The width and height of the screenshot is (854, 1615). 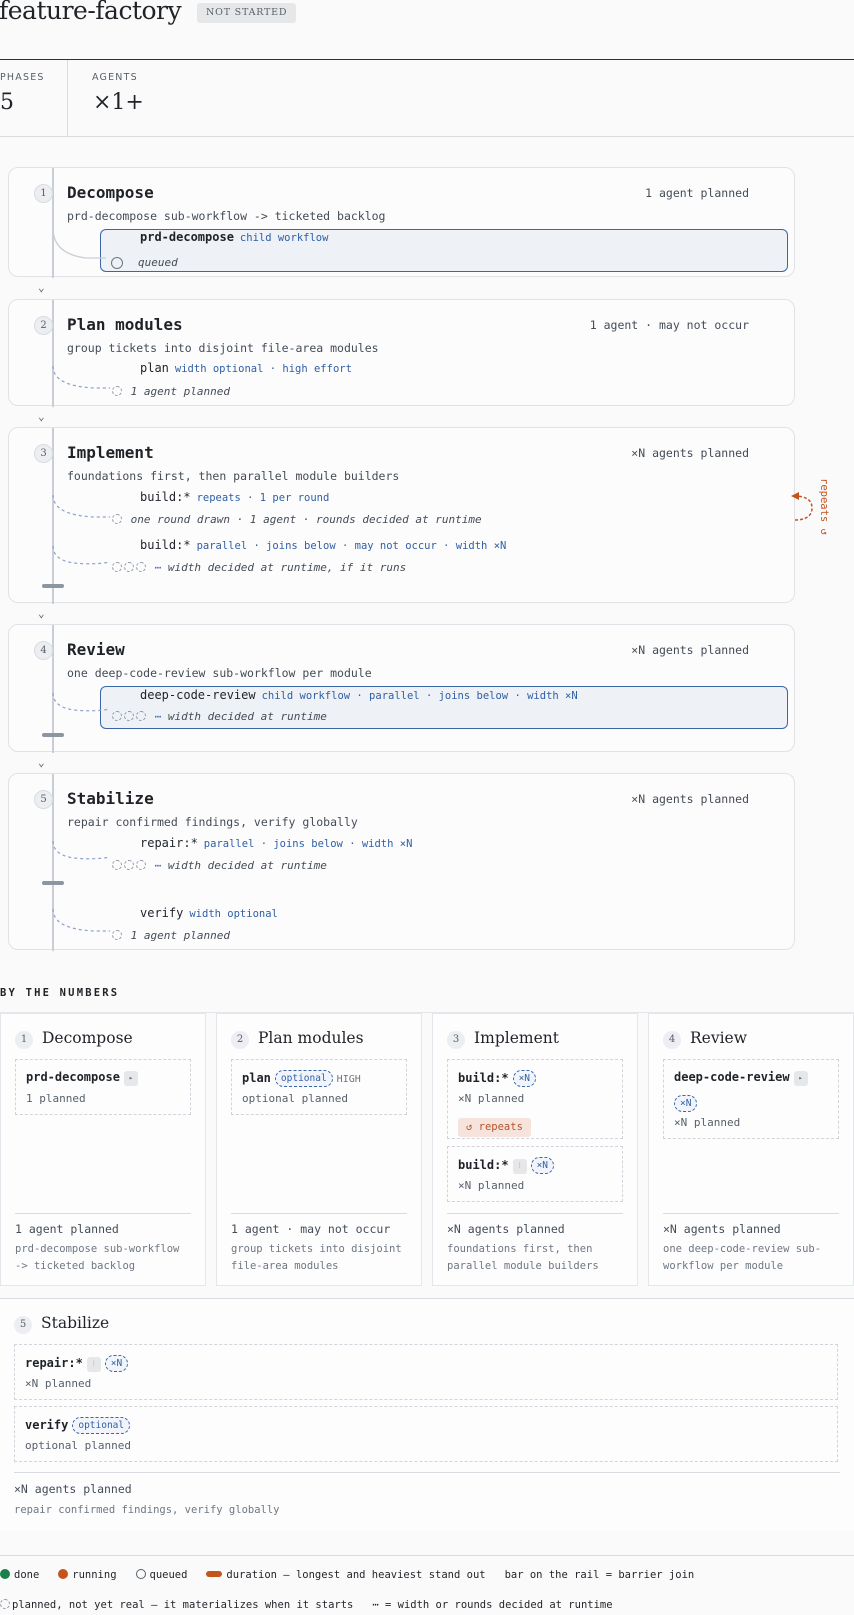 I want to click on stat-agents-label: AGENTS, so click(x=115, y=77).